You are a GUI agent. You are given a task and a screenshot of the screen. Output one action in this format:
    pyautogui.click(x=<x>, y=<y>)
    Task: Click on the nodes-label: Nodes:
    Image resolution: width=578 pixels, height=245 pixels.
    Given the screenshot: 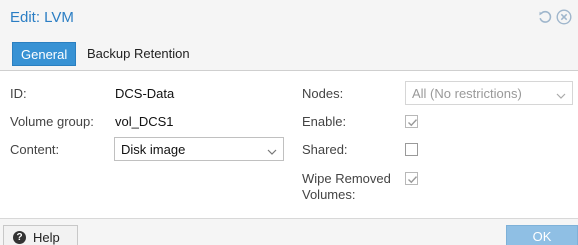 What is the action you would take?
    pyautogui.click(x=323, y=93)
    